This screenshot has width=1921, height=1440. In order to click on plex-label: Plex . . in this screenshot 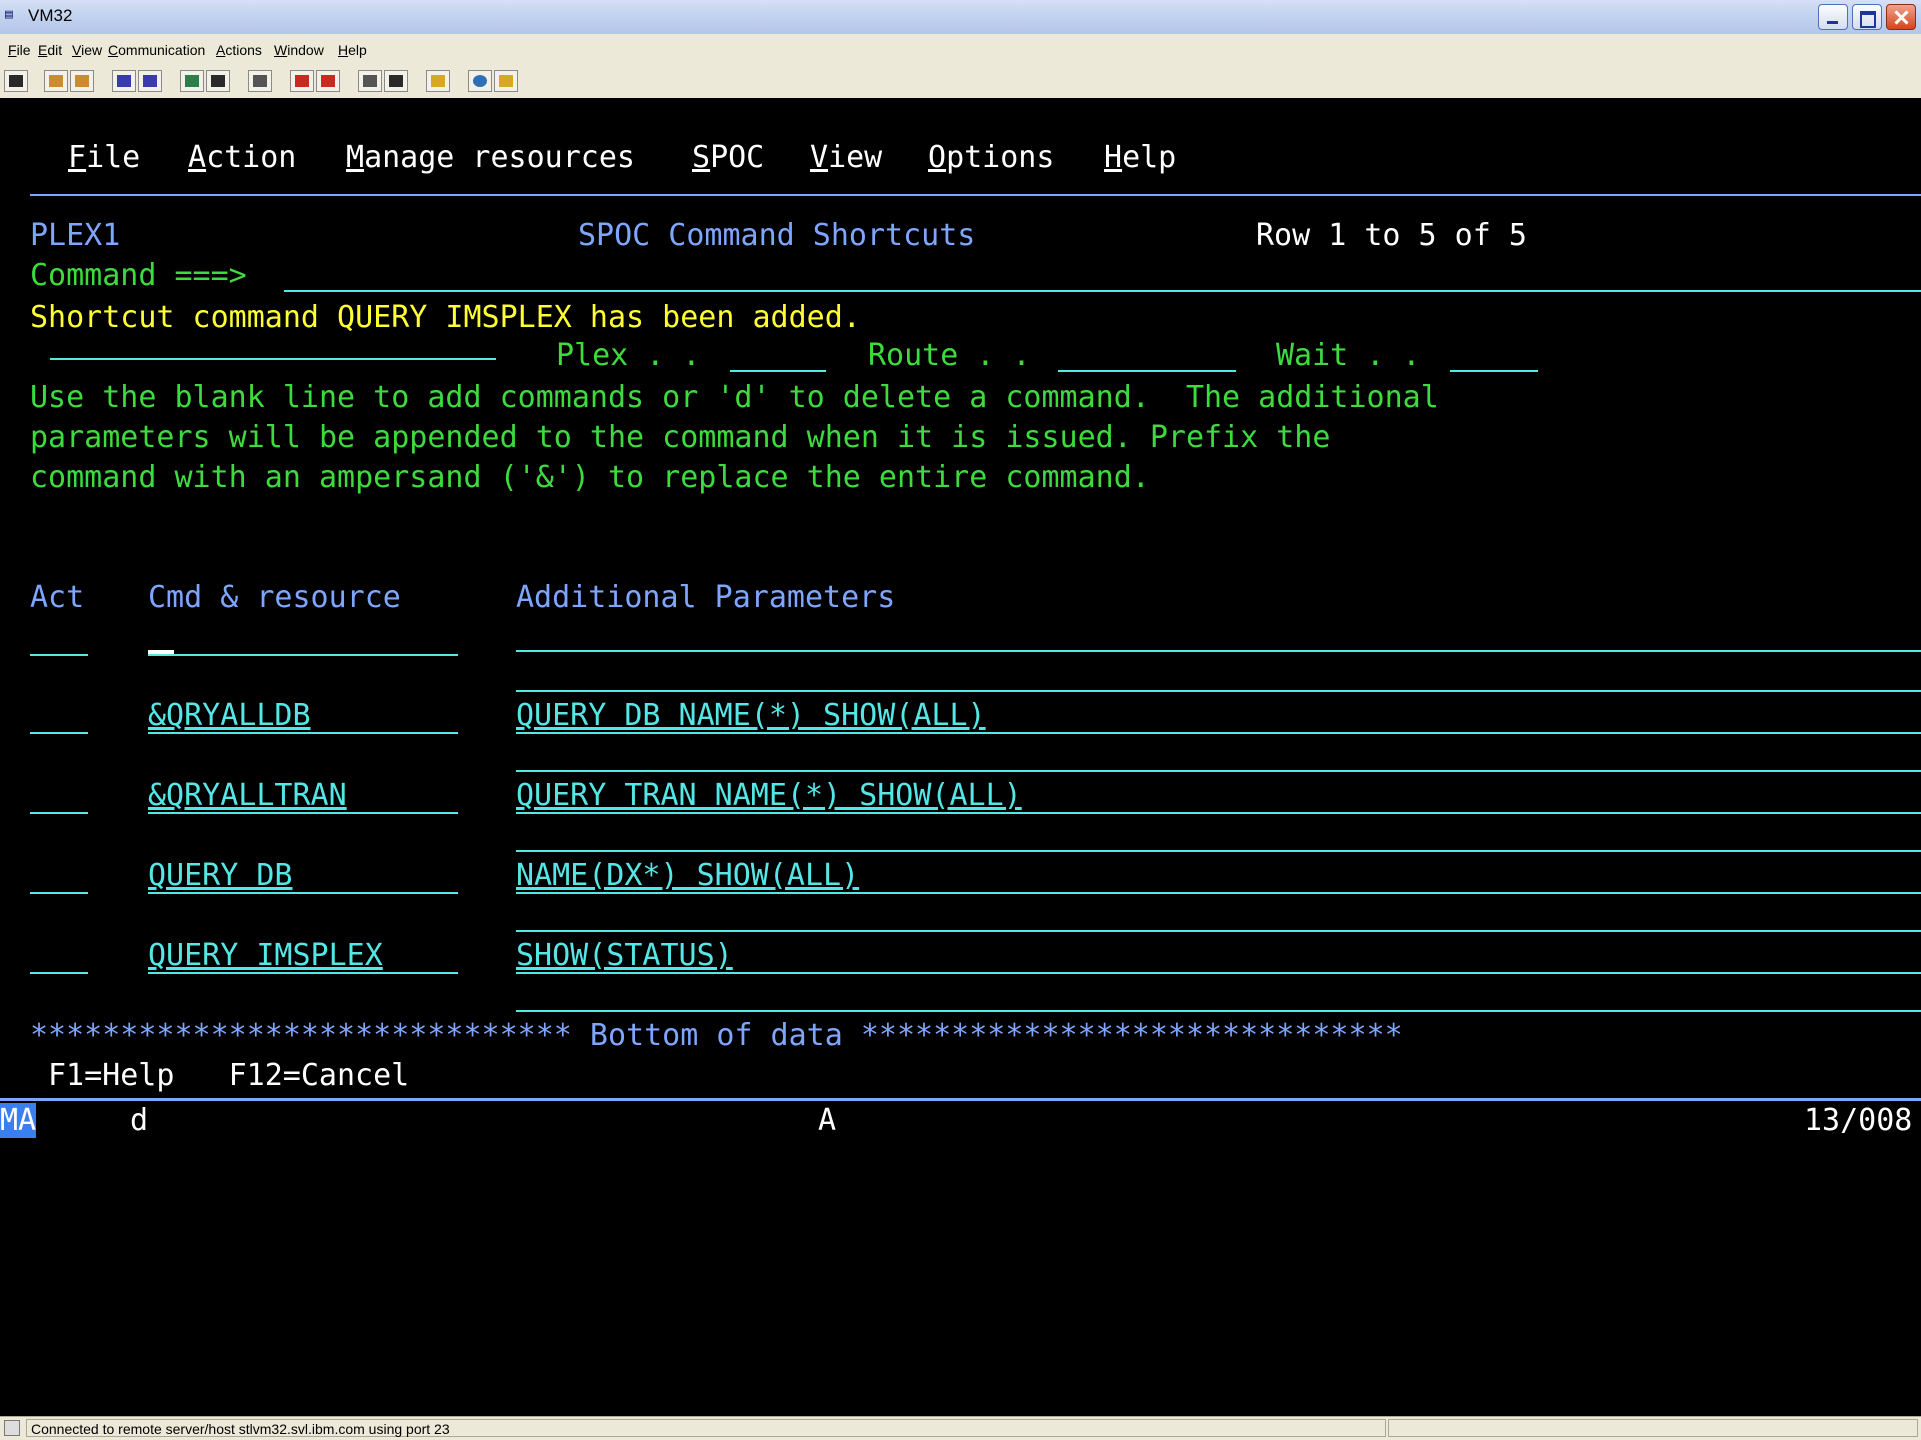, I will do `click(628, 355)`.